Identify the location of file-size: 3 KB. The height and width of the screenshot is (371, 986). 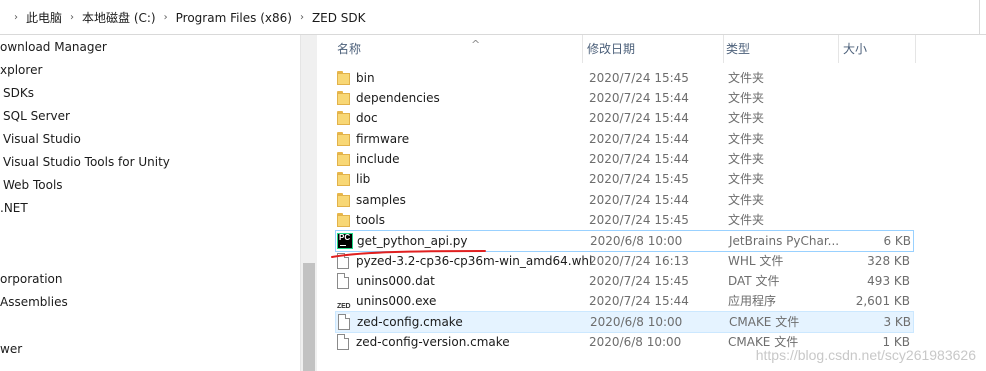
(897, 322).